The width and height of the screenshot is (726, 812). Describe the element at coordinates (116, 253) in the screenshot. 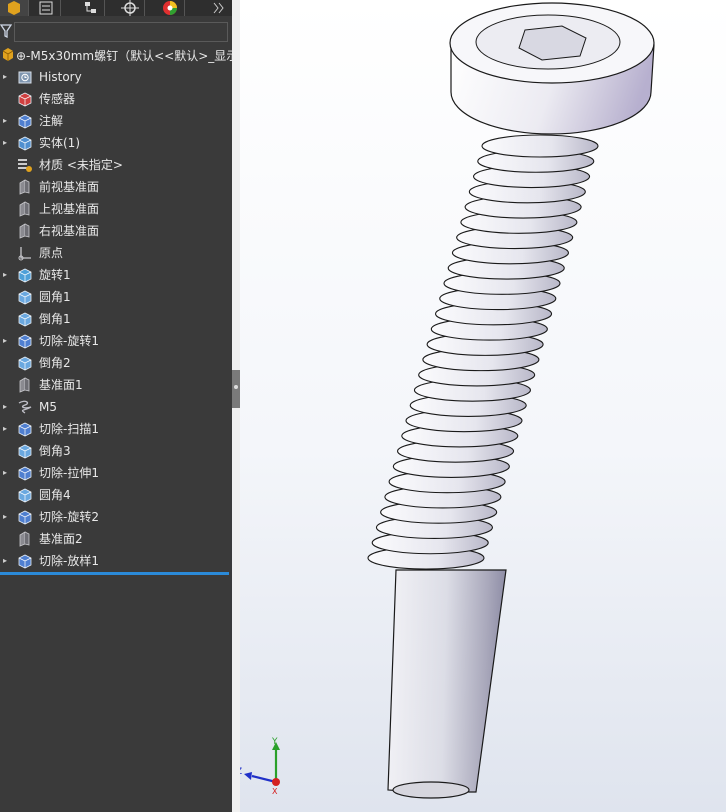

I see `tree-item: 原点` at that location.